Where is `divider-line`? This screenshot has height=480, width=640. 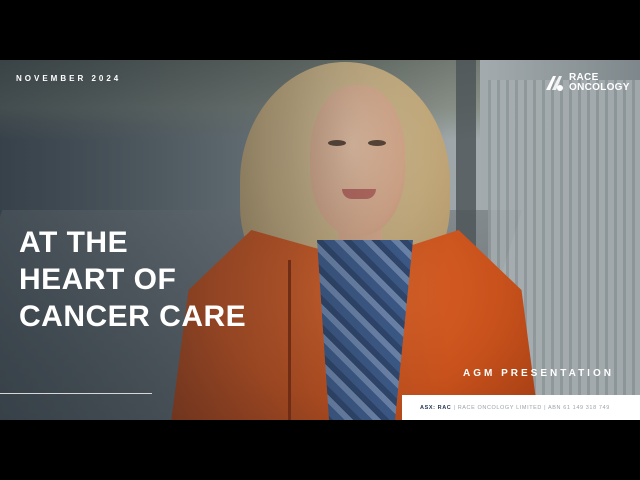 divider-line is located at coordinates (76, 393).